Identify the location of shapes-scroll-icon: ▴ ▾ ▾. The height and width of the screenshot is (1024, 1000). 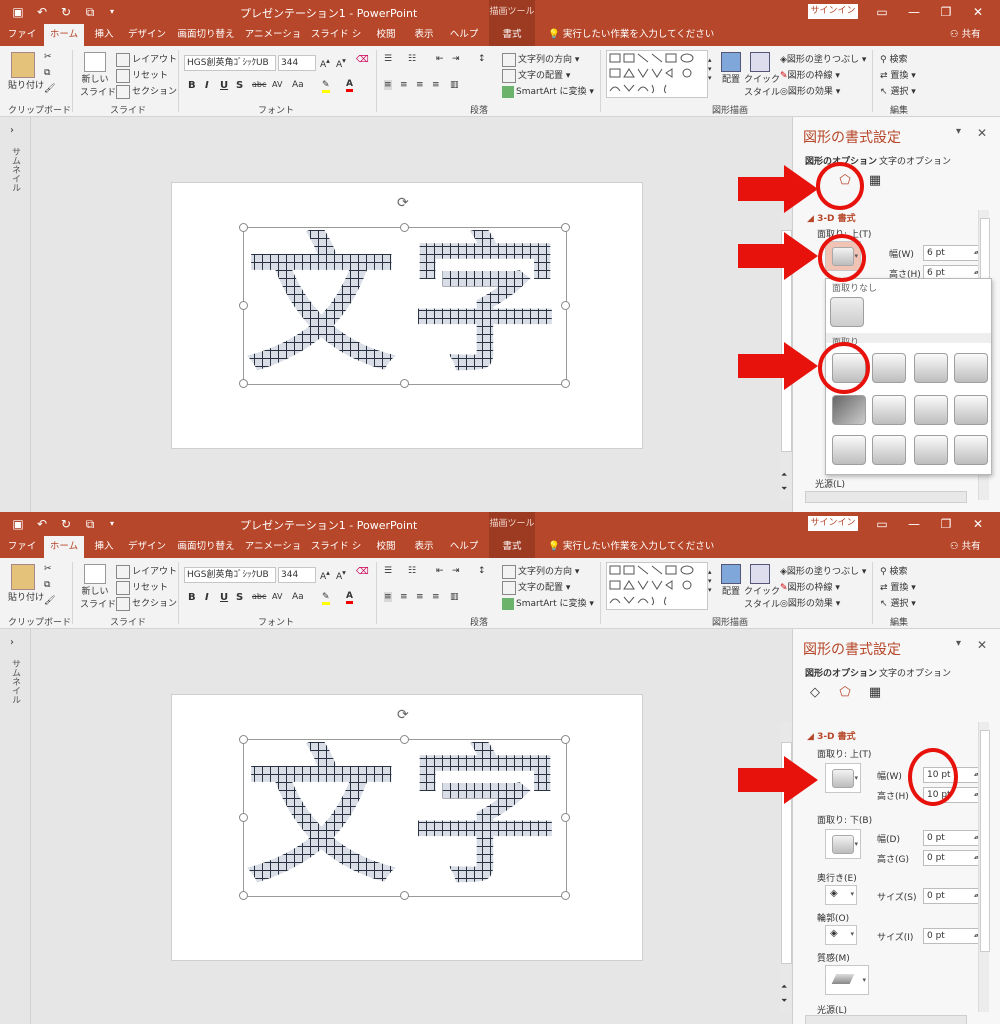
(710, 69).